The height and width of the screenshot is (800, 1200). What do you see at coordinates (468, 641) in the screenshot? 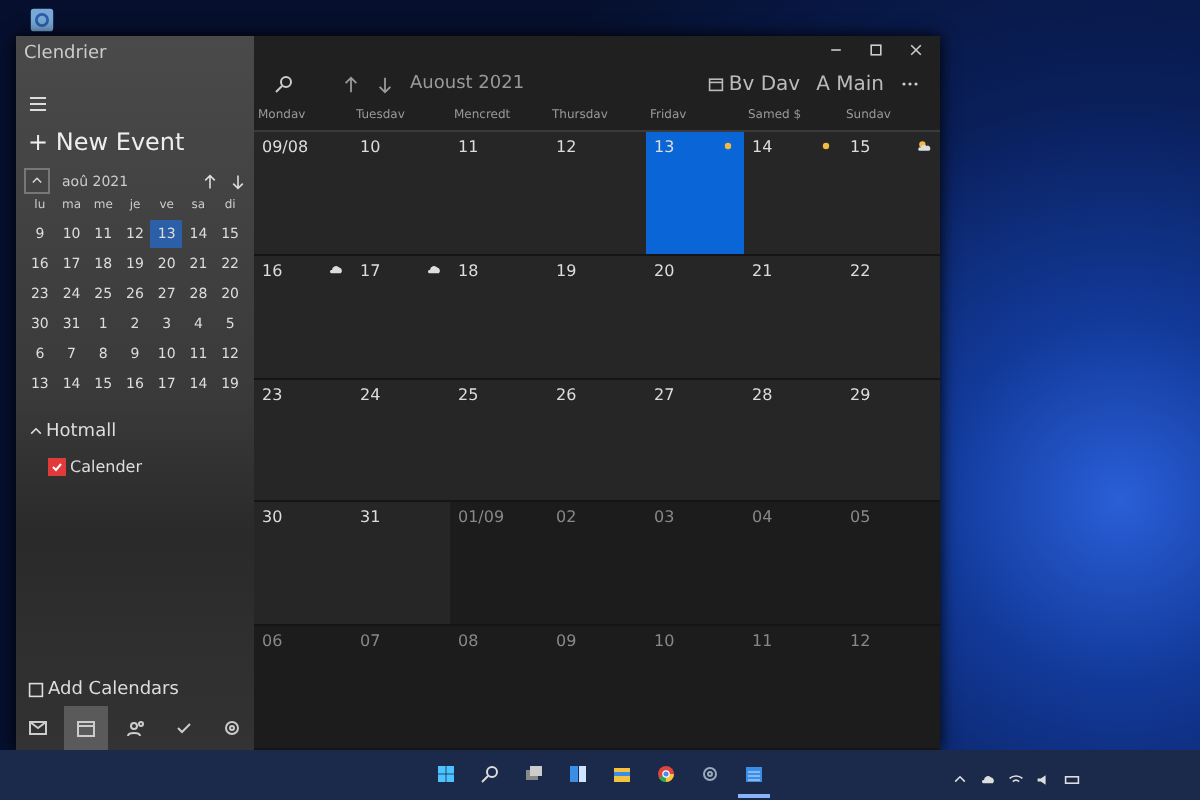
I see `day-number: 08` at bounding box center [468, 641].